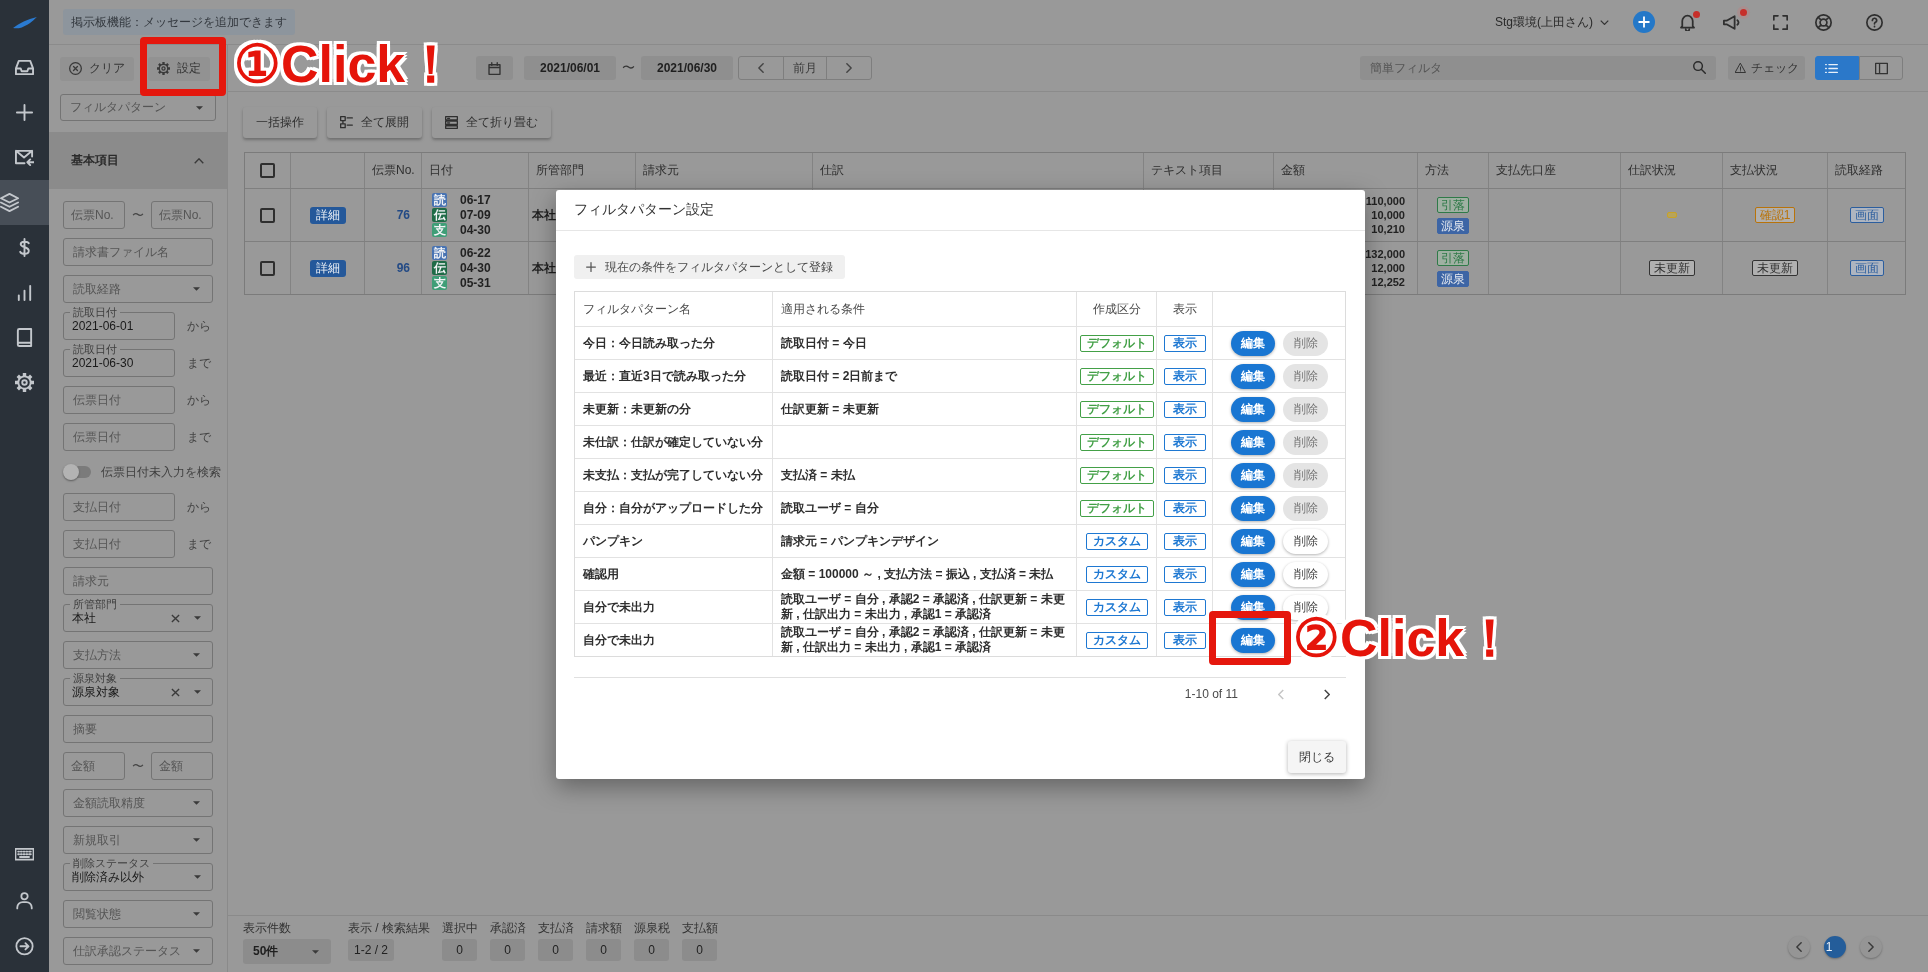 Image resolution: width=1928 pixels, height=972 pixels. Describe the element at coordinates (163, 68) in the screenshot. I see `settings-icon` at that location.